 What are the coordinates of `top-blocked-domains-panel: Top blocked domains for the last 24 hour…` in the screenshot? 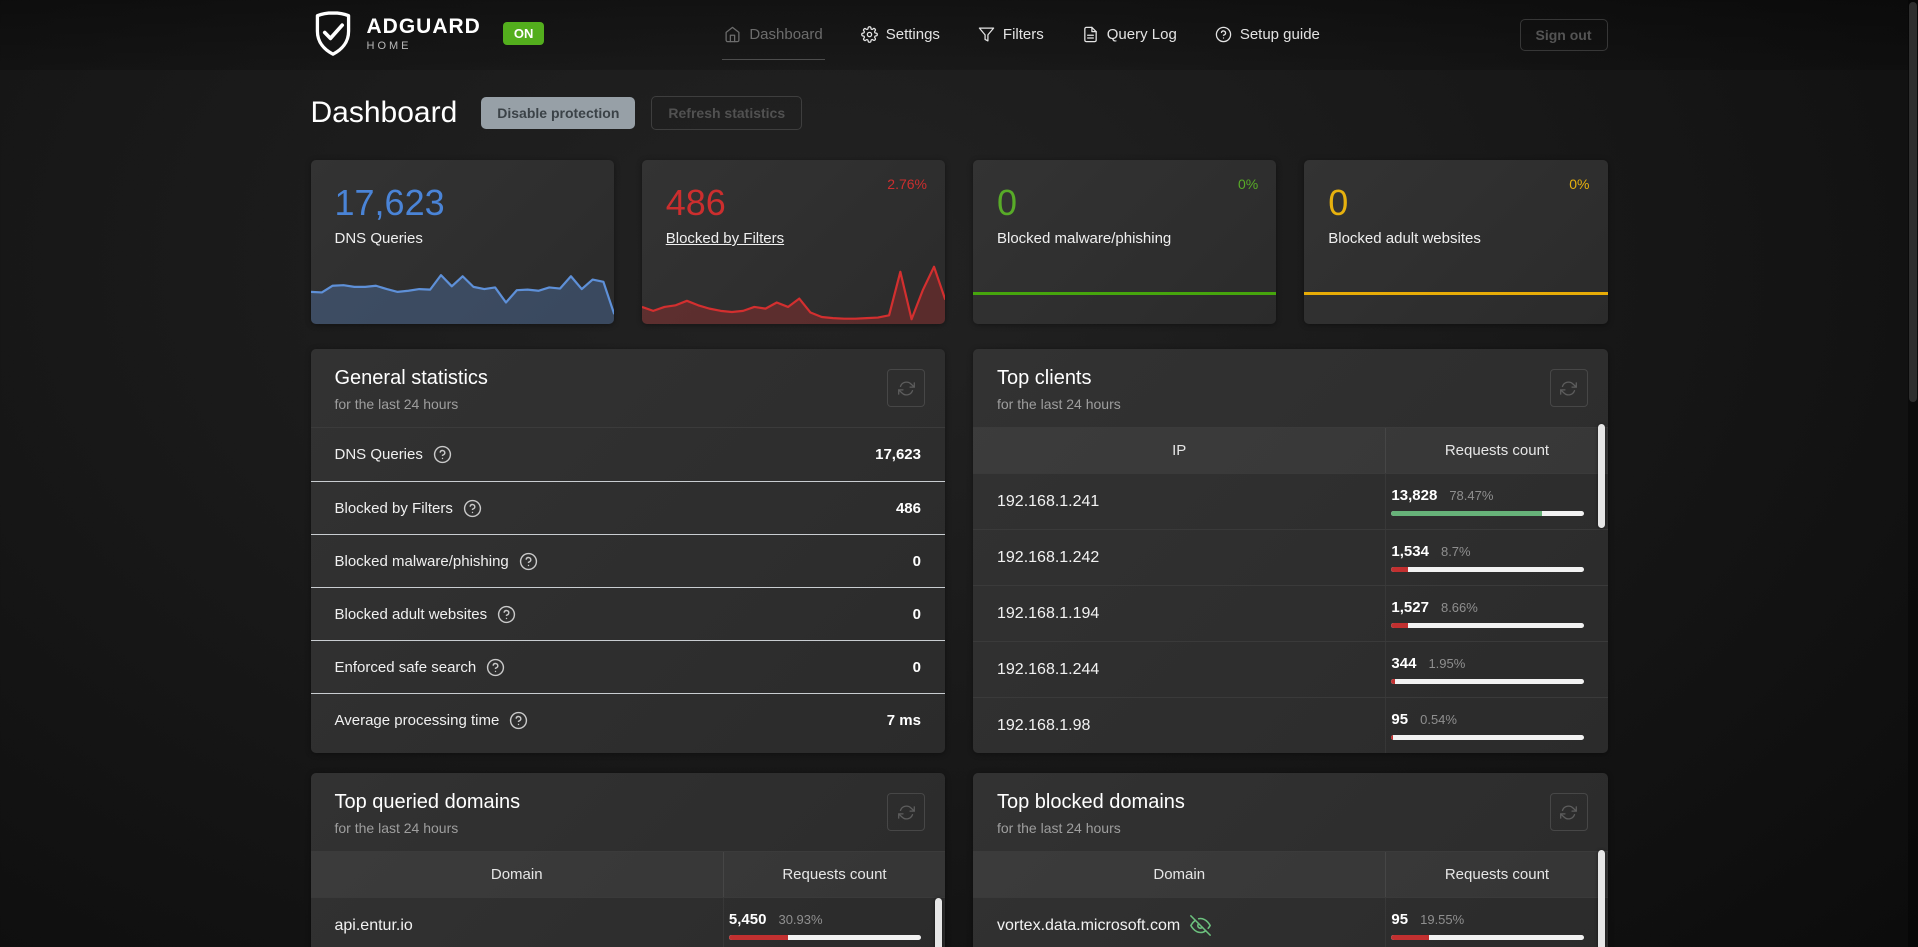 It's located at (1290, 860).